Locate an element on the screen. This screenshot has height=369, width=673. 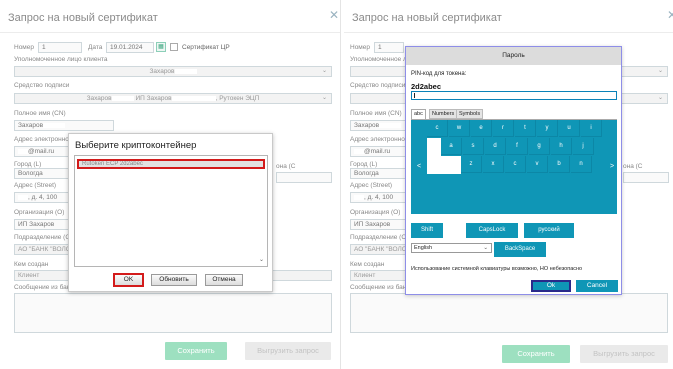
dept-label: Подразделение (O is located at coordinates (42, 237).